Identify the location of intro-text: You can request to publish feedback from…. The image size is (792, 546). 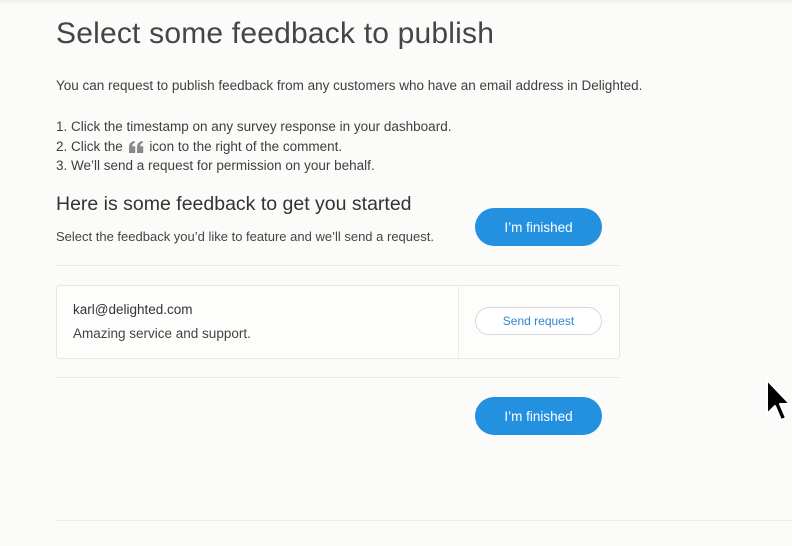
(349, 85).